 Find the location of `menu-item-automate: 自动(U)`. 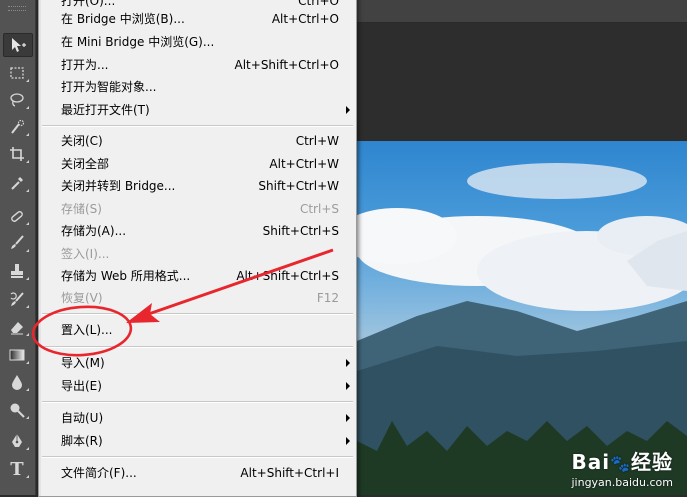

menu-item-automate: 自动(U) is located at coordinates (197, 418).